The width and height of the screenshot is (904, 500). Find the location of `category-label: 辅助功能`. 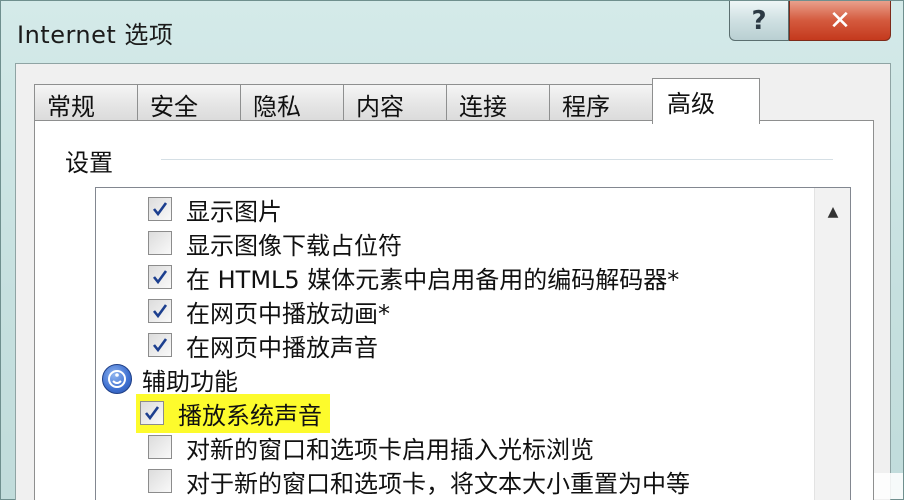

category-label: 辅助功能 is located at coordinates (190, 381).